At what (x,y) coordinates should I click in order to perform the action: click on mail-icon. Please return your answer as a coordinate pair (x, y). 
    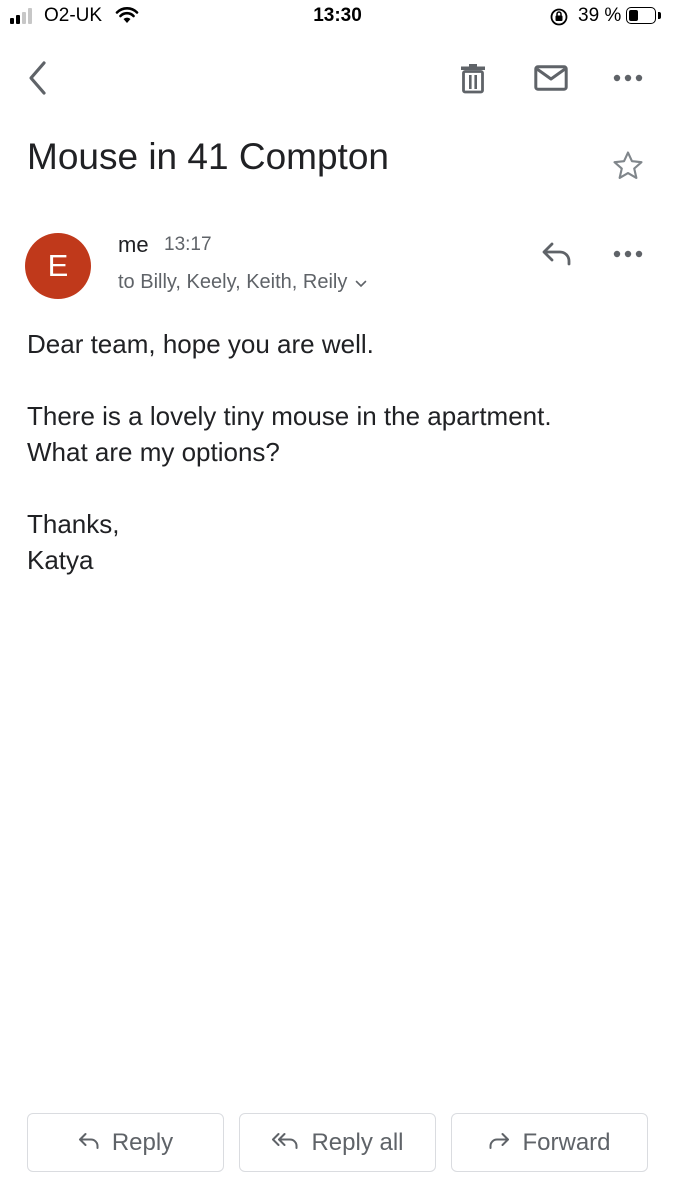
    Looking at the image, I should click on (551, 78).